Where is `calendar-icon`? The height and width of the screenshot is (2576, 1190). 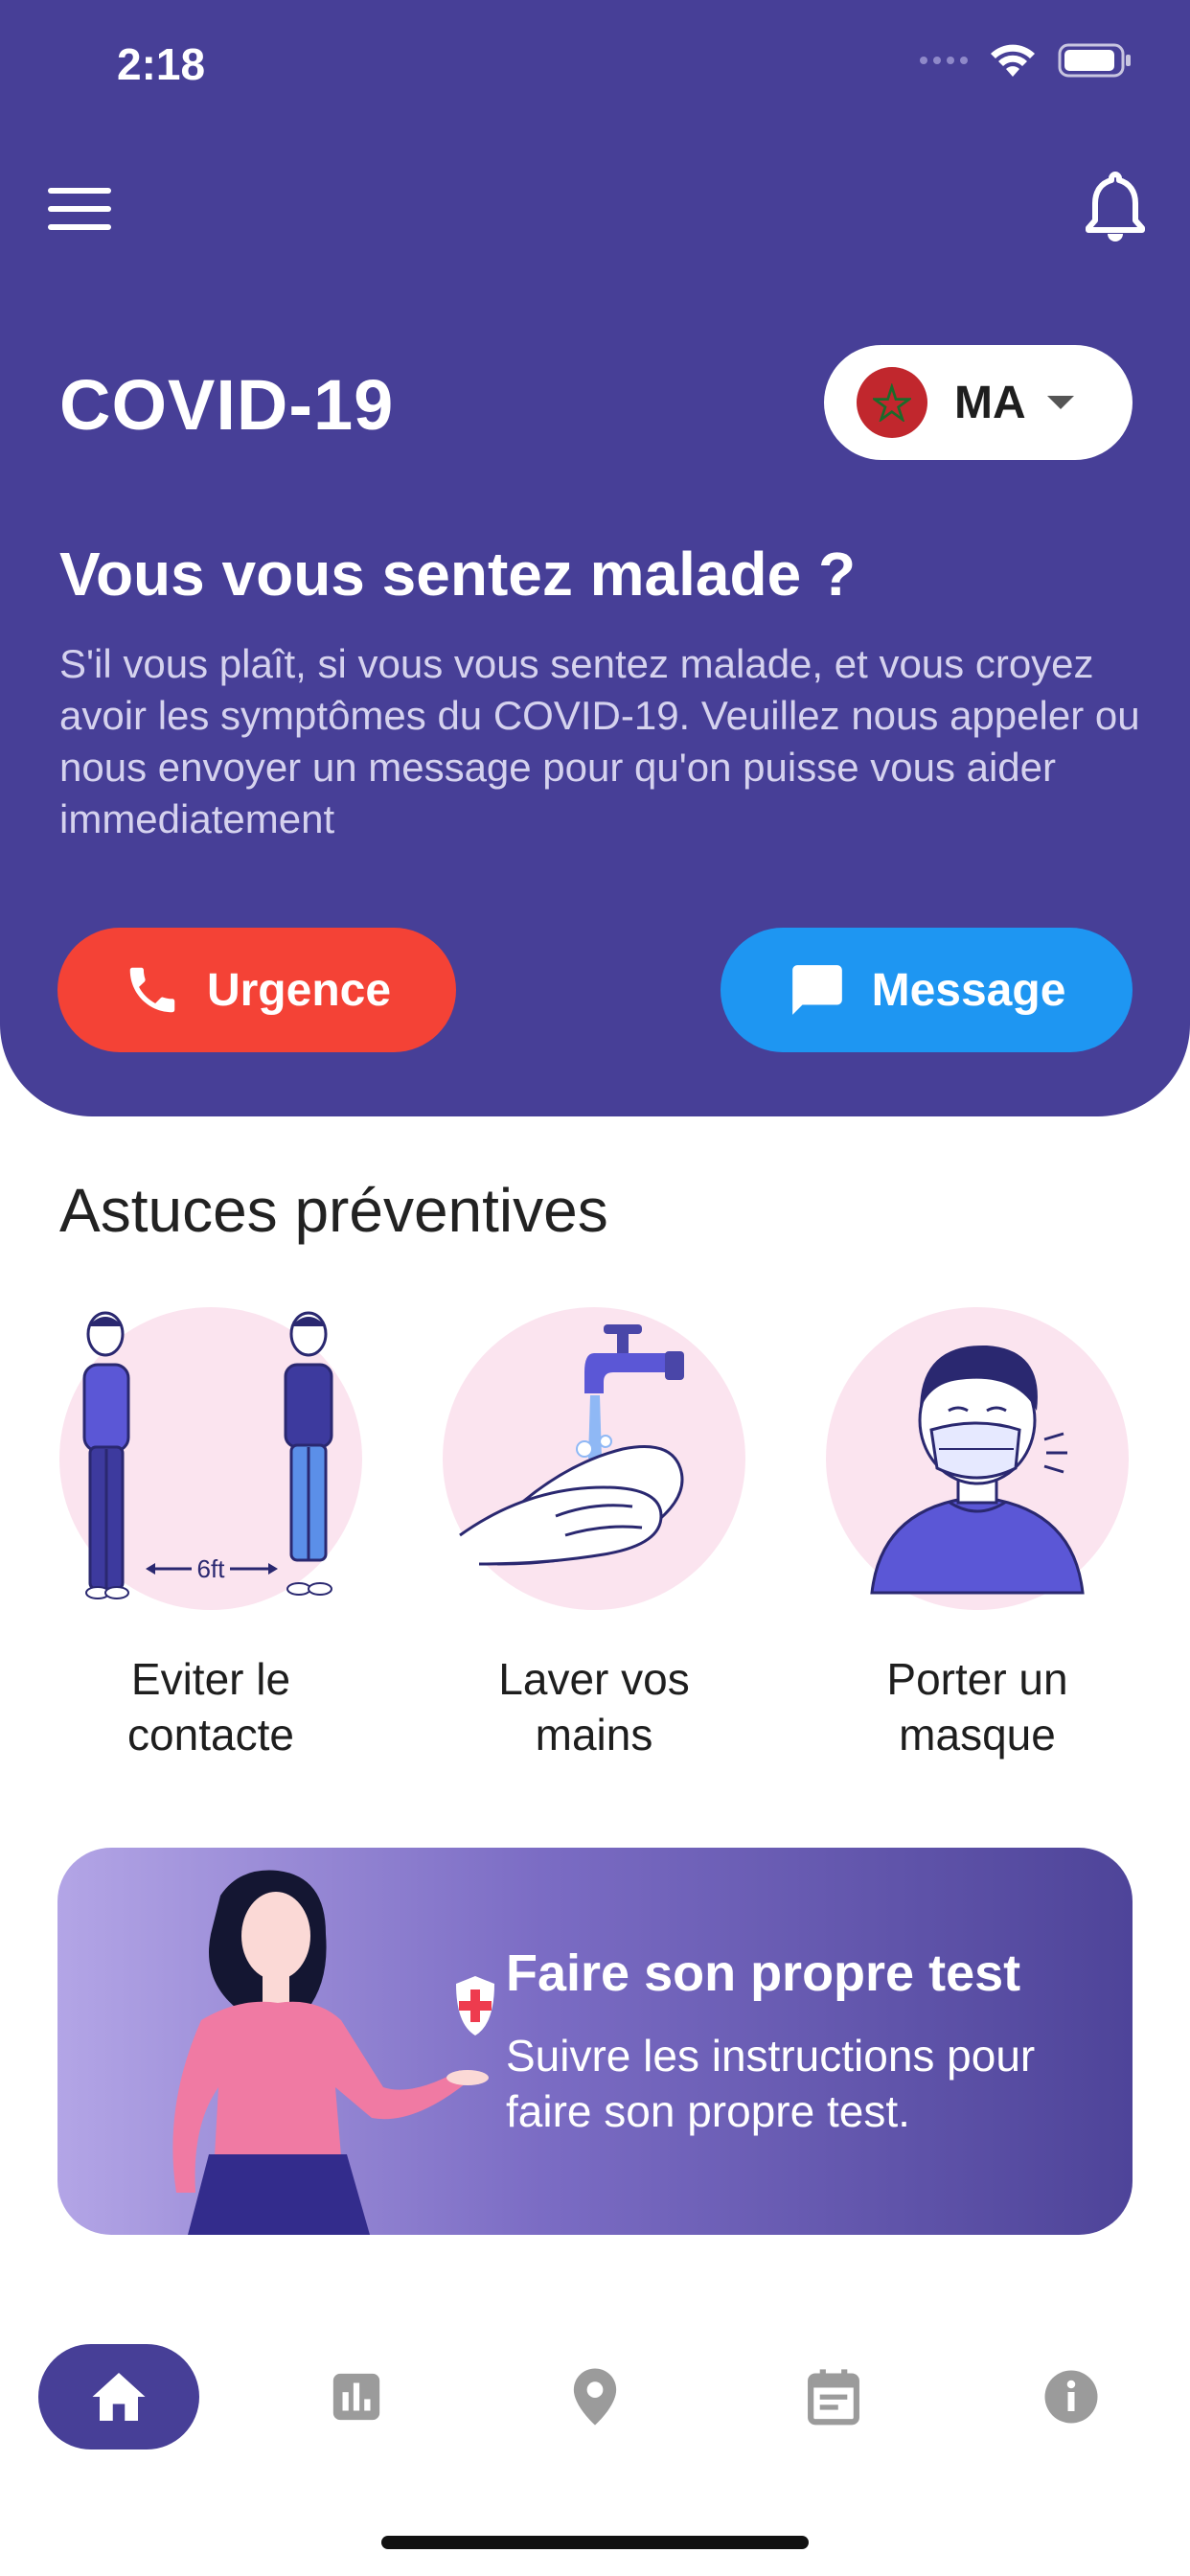
calendar-icon is located at coordinates (834, 2397).